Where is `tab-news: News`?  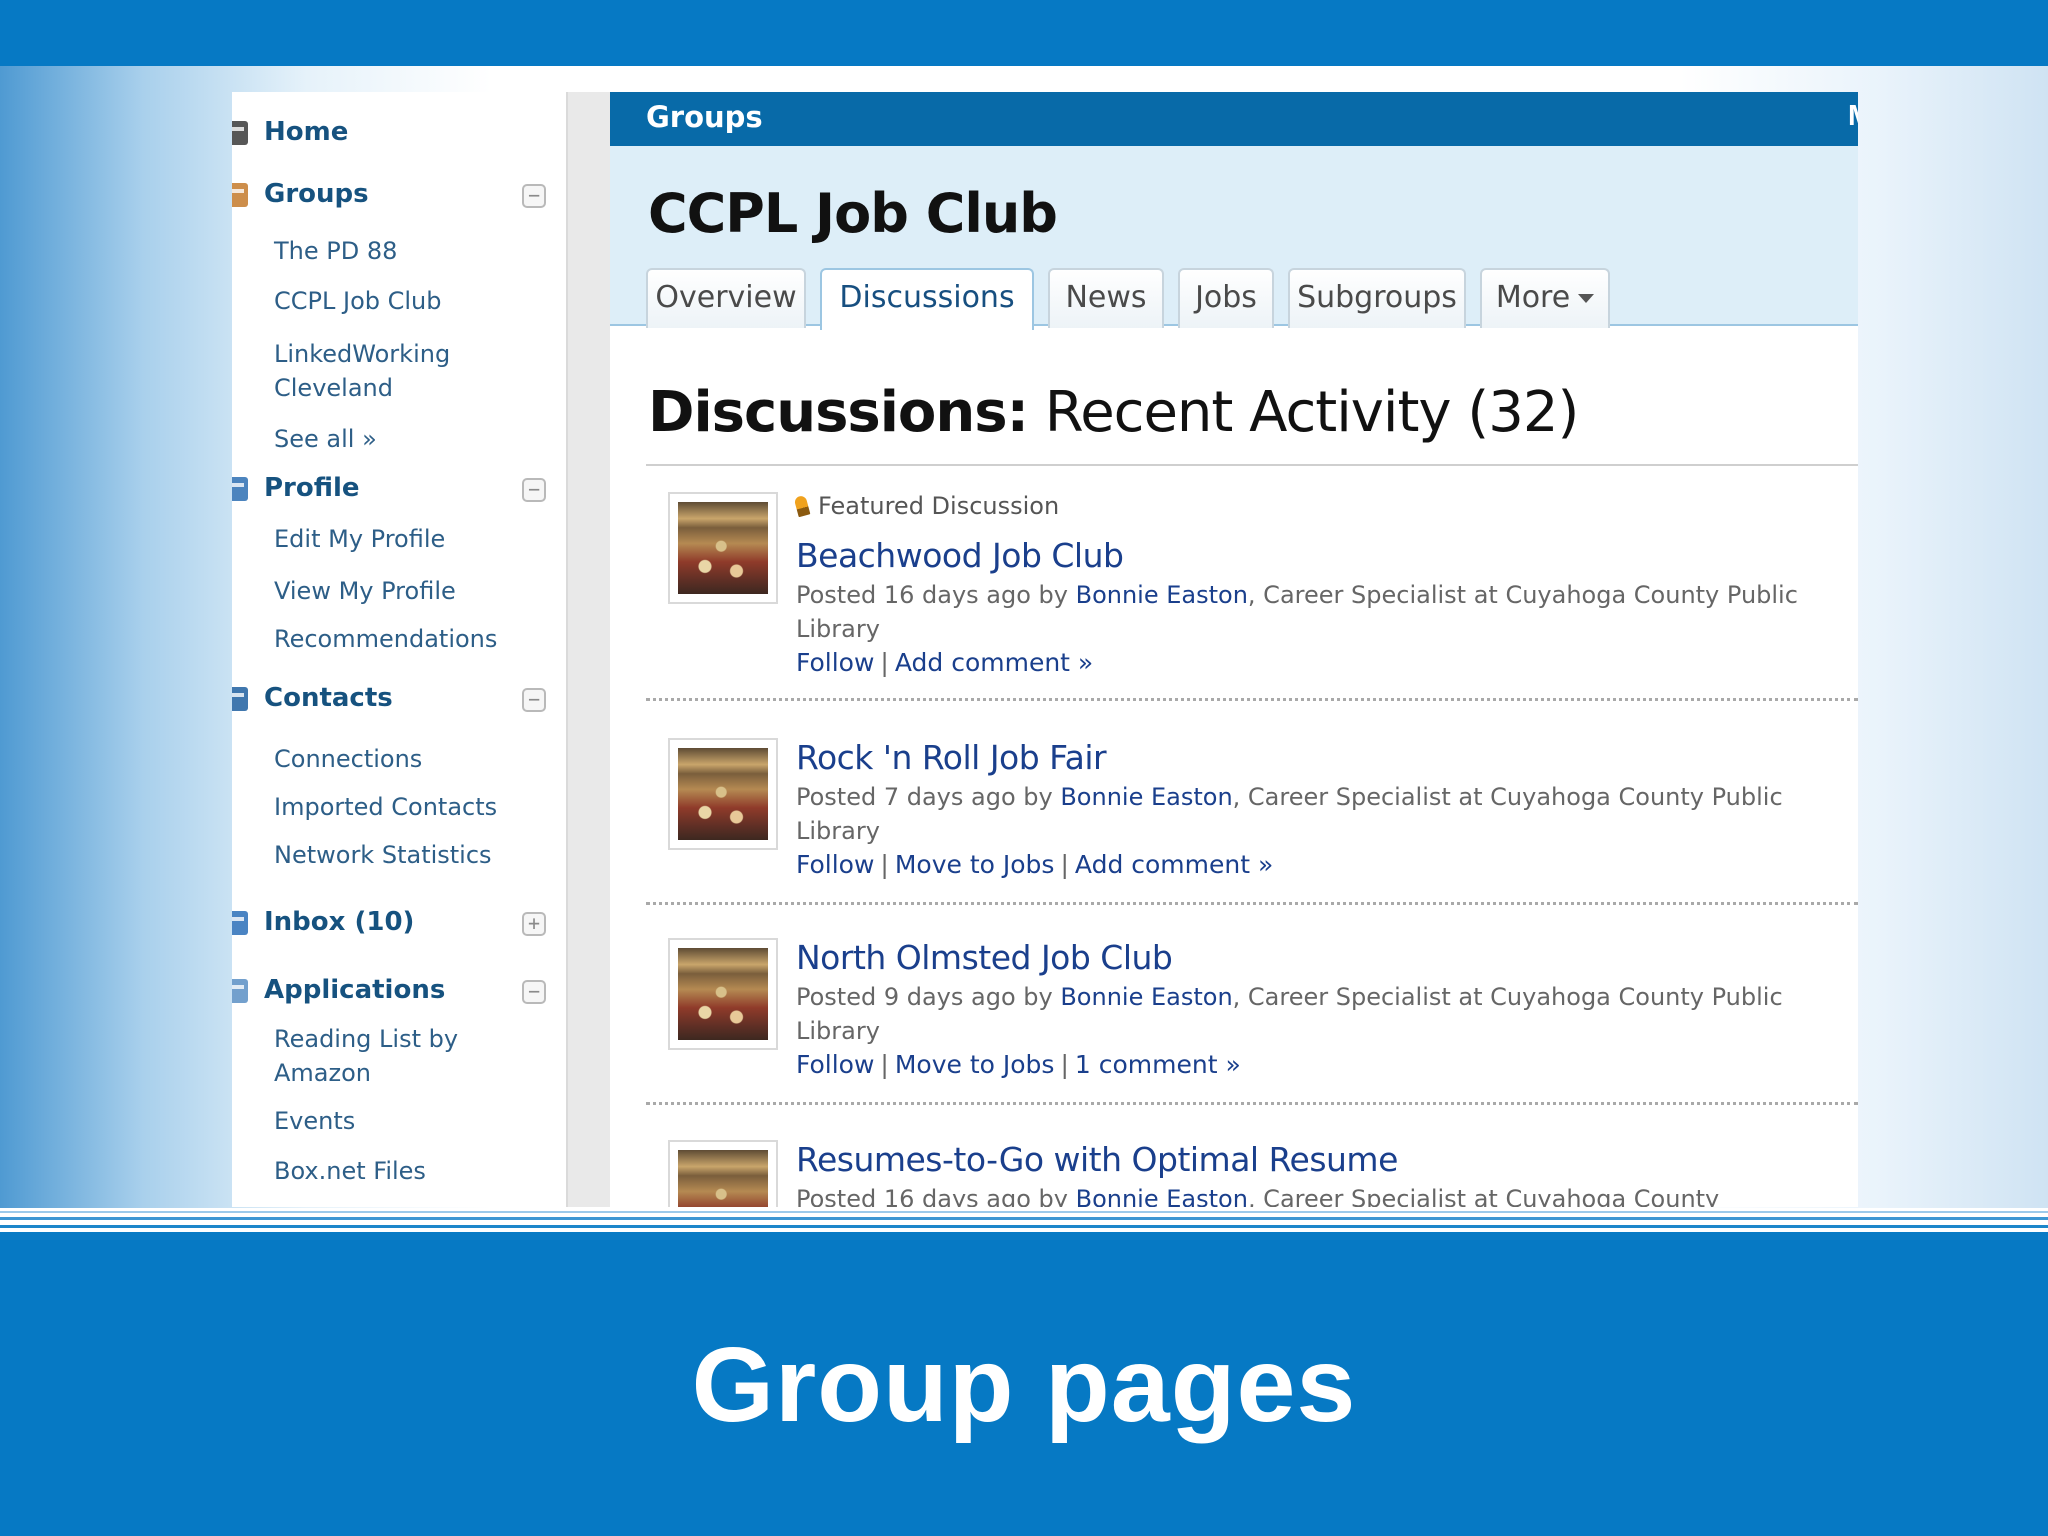 tab-news: News is located at coordinates (1106, 298).